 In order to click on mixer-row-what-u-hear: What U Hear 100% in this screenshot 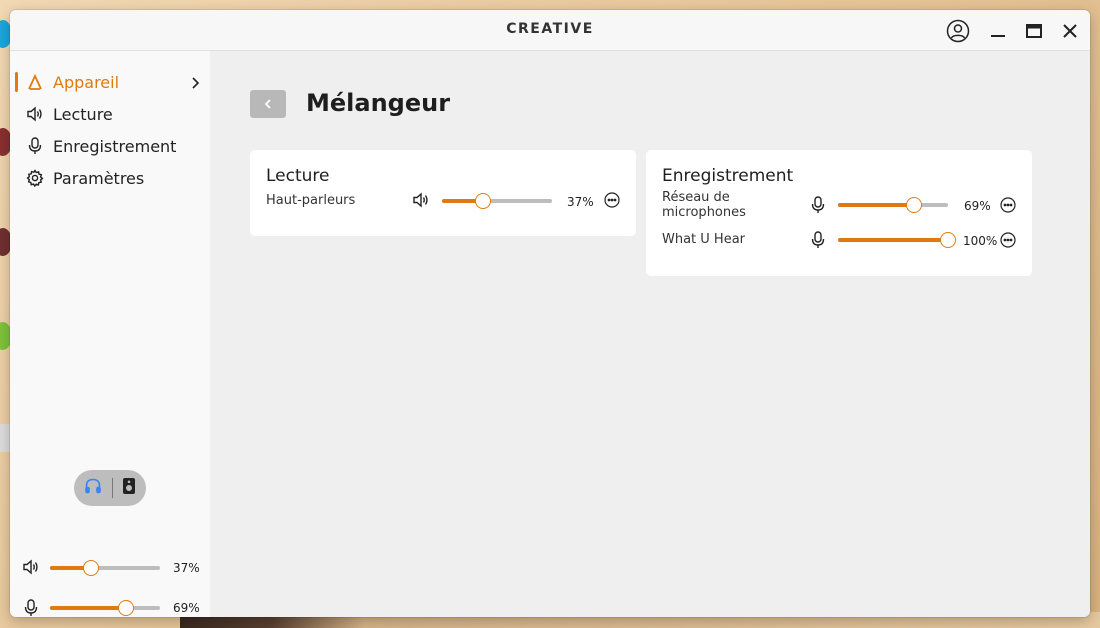, I will do `click(839, 243)`.